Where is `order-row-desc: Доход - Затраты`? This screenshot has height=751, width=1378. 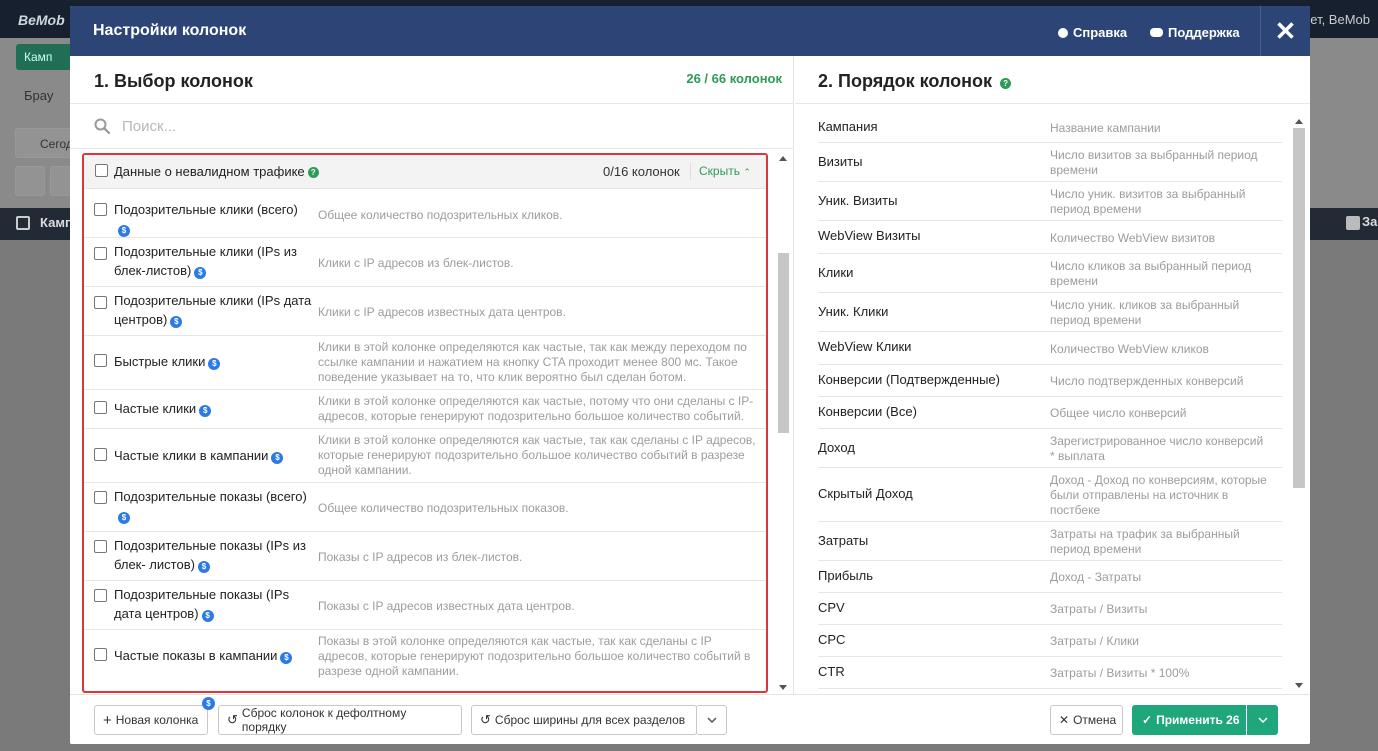
order-row-desc: Доход - Затраты is located at coordinates (1096, 577).